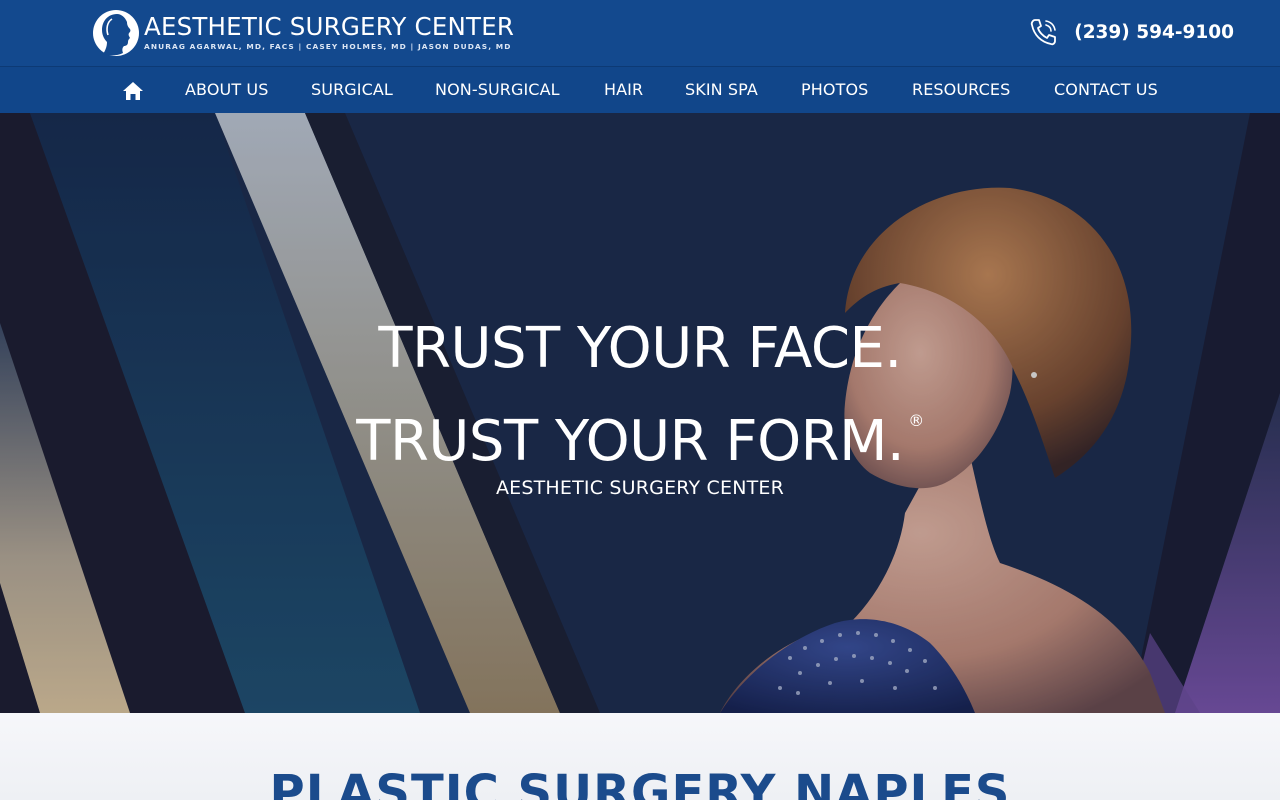 This screenshot has height=800, width=1280. Describe the element at coordinates (497, 90) in the screenshot. I see `nav-item-non-surgical: NON-SURGICAL` at that location.